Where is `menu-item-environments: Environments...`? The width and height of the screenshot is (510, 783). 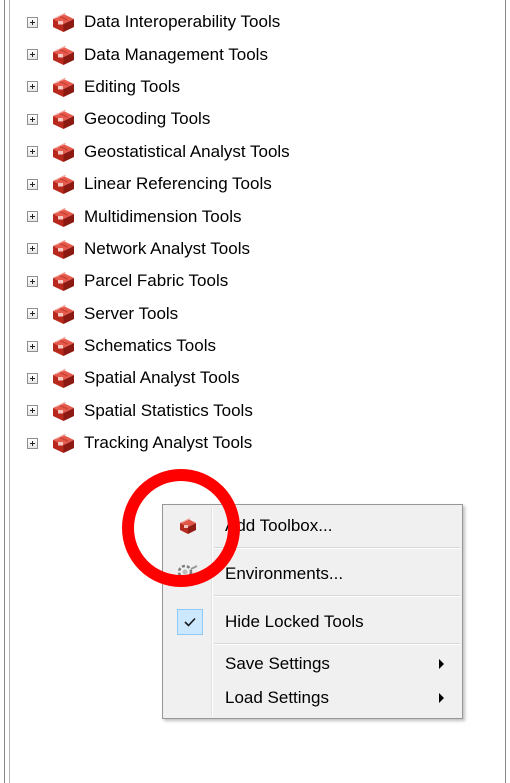
menu-item-environments: Environments... is located at coordinates (312, 574).